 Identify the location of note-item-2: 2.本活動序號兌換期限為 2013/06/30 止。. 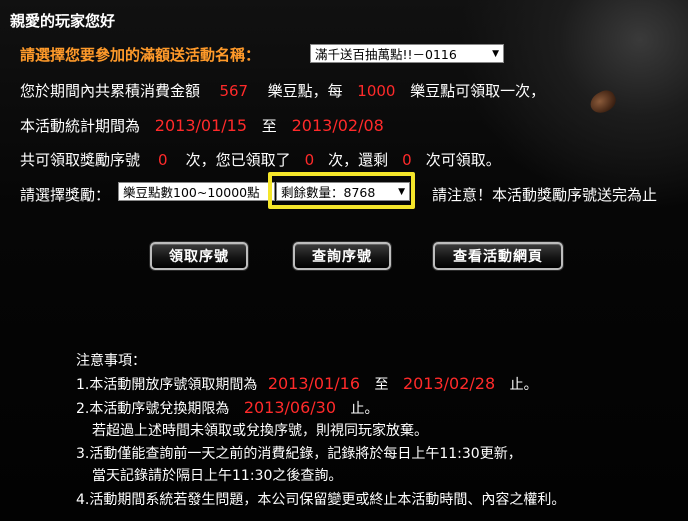
(227, 408).